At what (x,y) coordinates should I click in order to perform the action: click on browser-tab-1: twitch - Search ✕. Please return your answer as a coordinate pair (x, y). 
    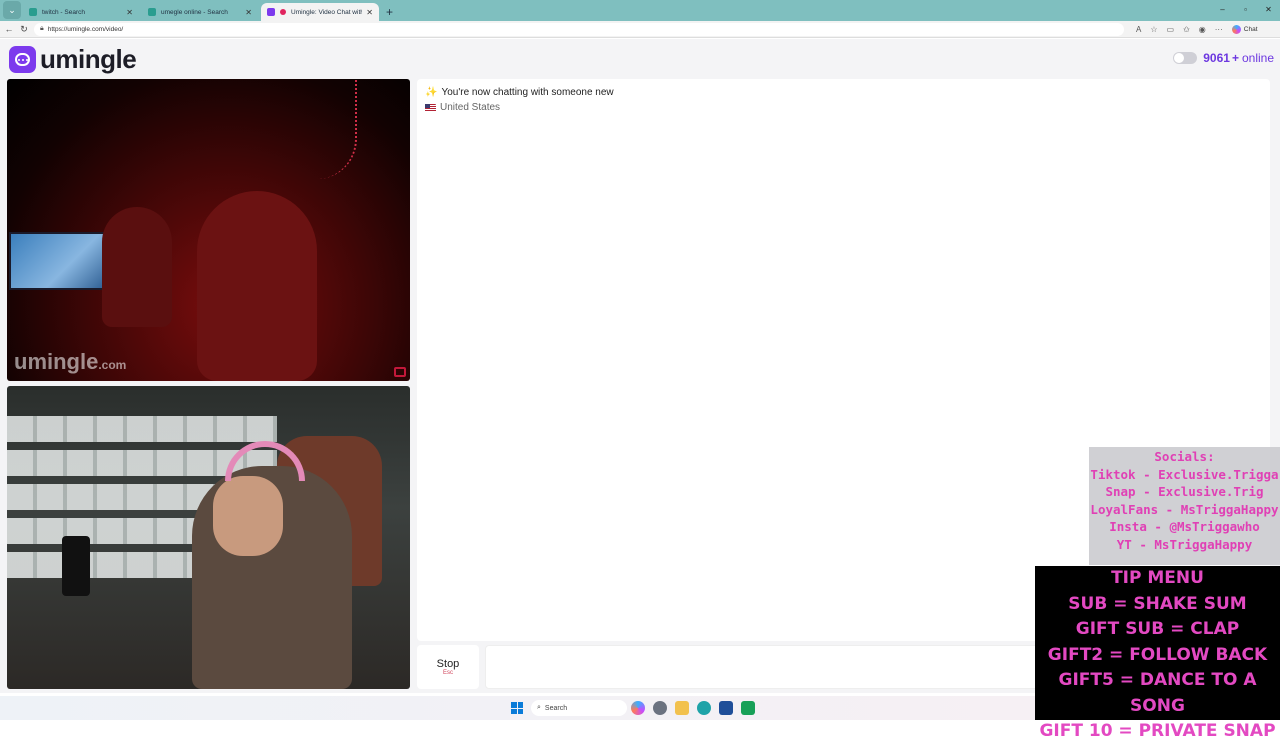
    Looking at the image, I should click on (81, 12).